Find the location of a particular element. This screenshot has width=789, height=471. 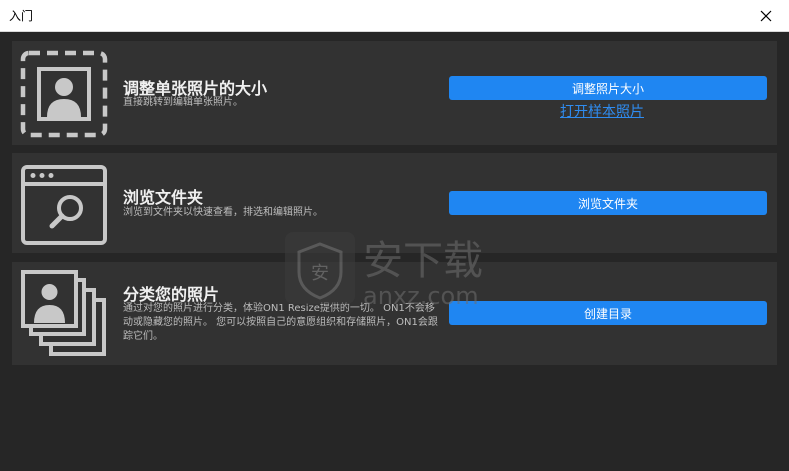

window-title: 入门 is located at coordinates (21, 16).